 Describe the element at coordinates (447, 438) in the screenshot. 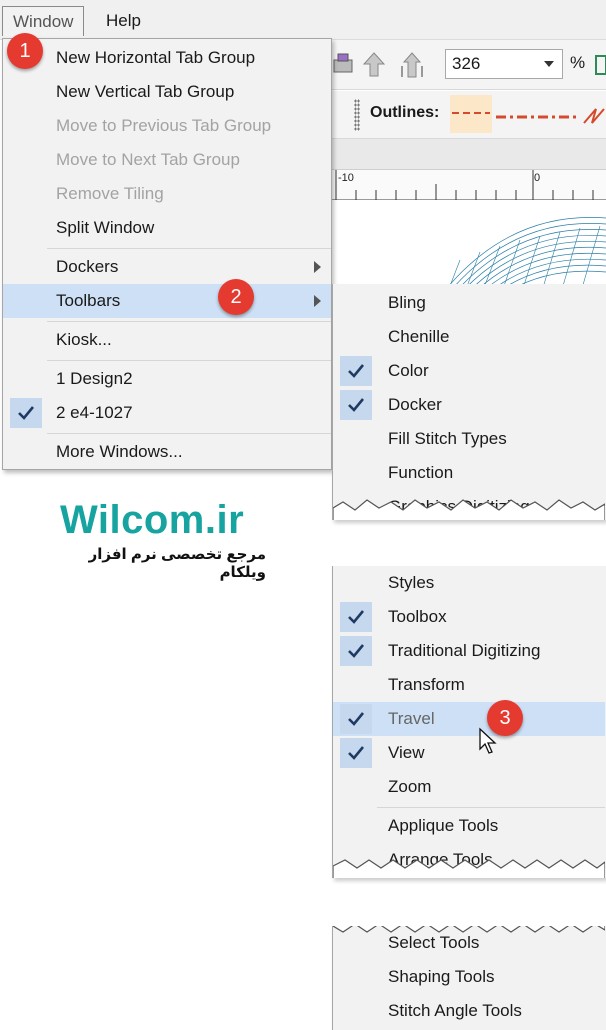

I see `submenu-item-label: Fill Stitch Types` at that location.